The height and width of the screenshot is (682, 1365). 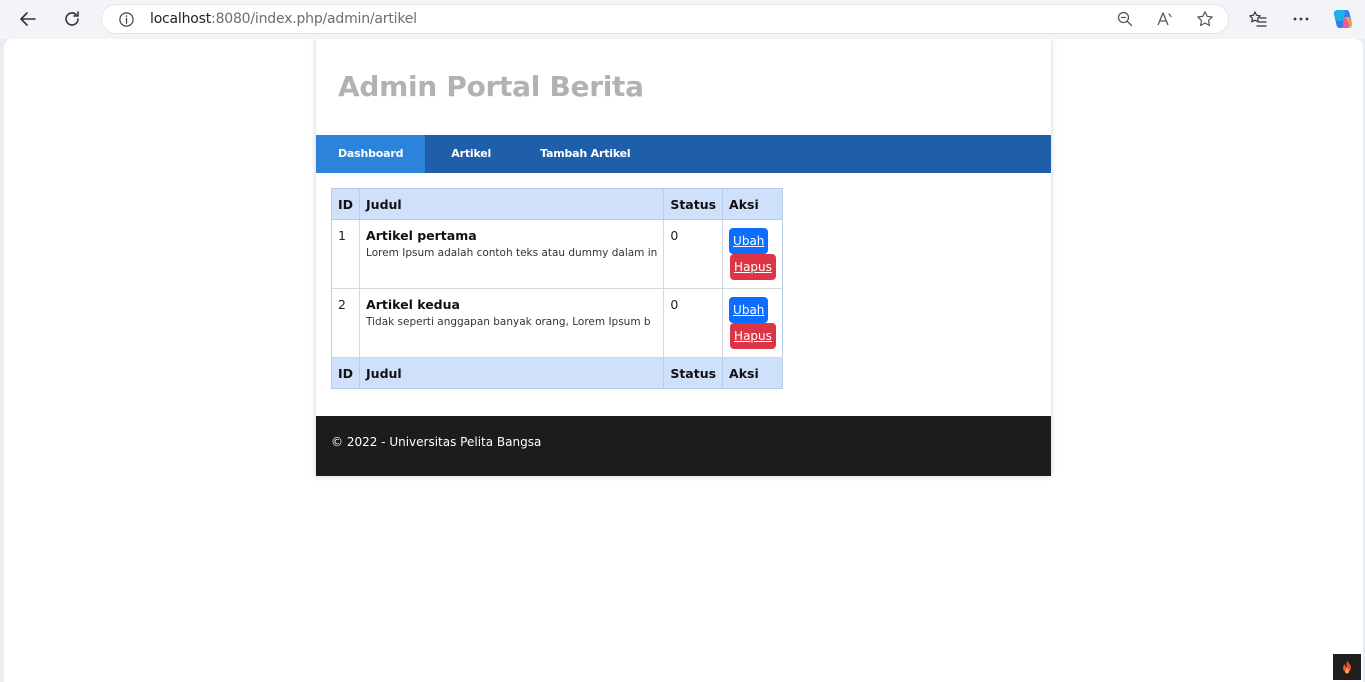 What do you see at coordinates (345, 204) in the screenshot?
I see `header-id: ID` at bounding box center [345, 204].